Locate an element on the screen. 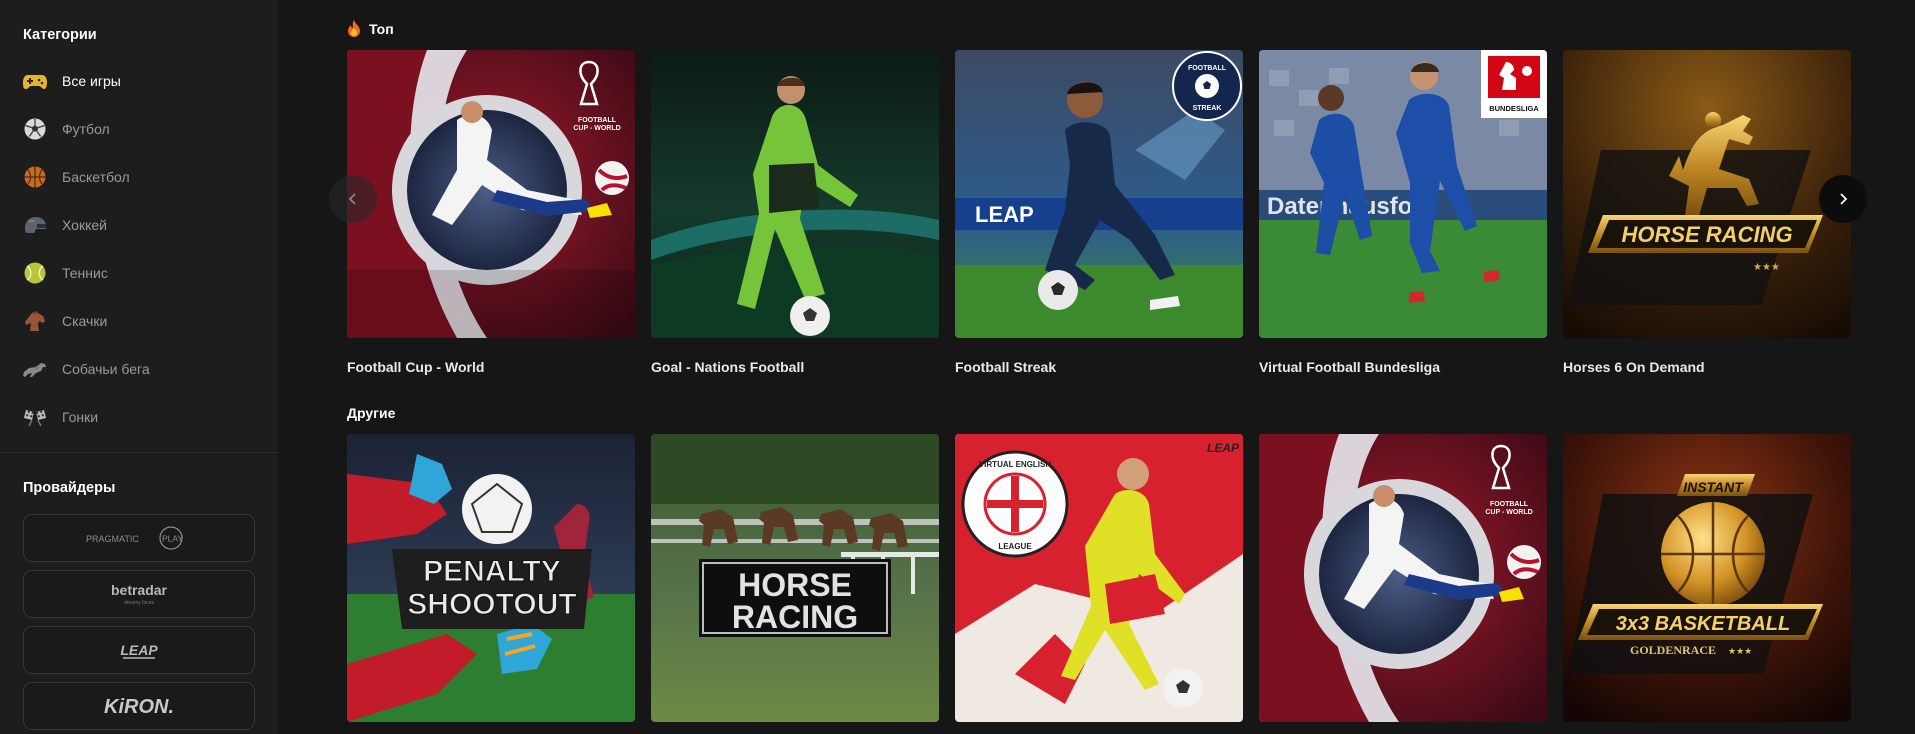 The width and height of the screenshot is (1915, 734). section-title-top: Топ is located at coordinates (370, 28).